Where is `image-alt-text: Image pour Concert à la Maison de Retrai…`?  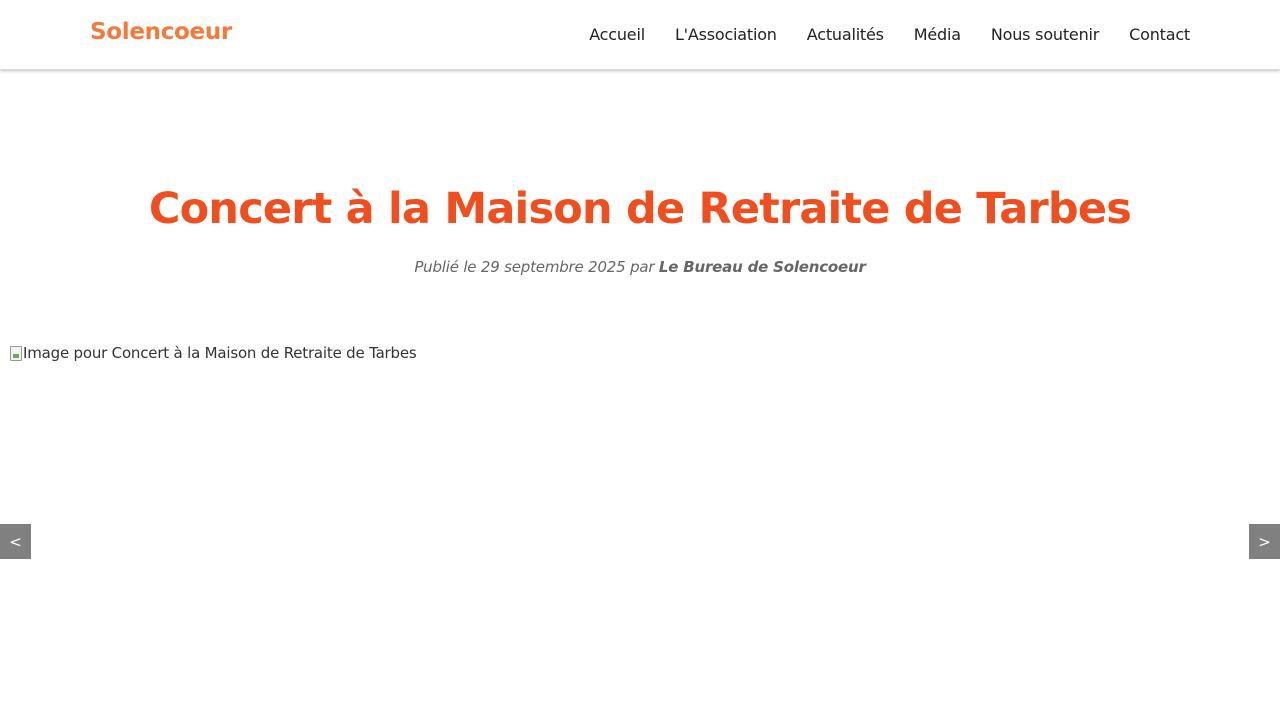
image-alt-text: Image pour Concert à la Maison de Retrai… is located at coordinates (220, 353).